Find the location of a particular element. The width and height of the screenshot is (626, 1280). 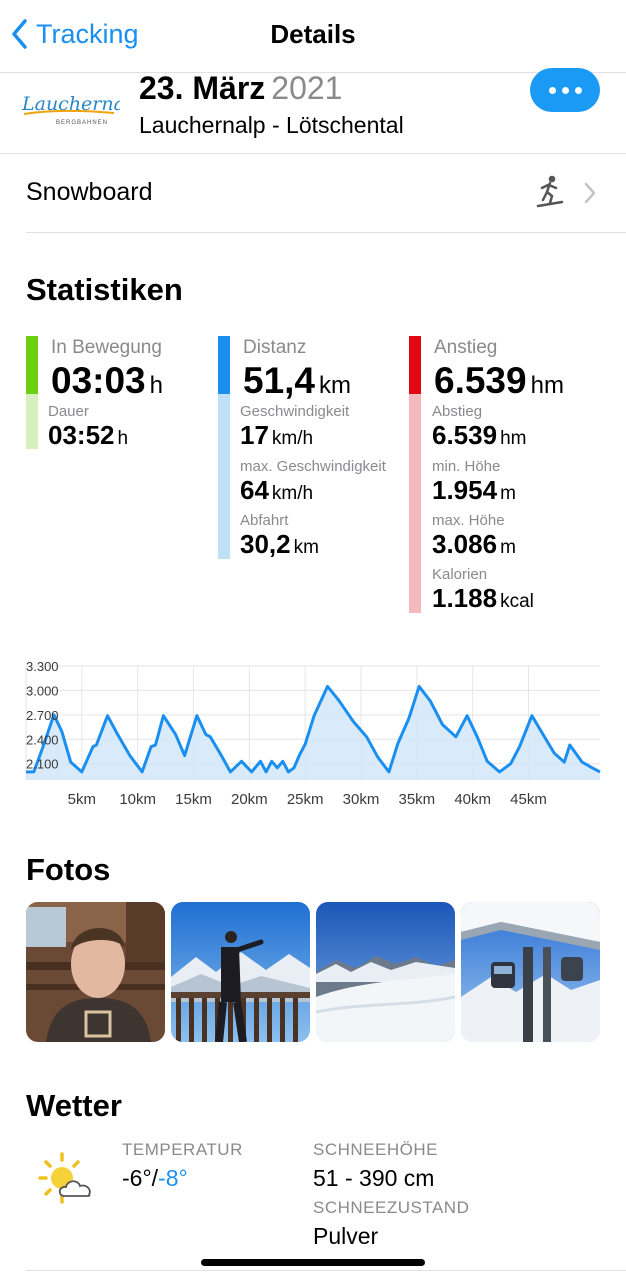

distance-bar is located at coordinates (224, 365).